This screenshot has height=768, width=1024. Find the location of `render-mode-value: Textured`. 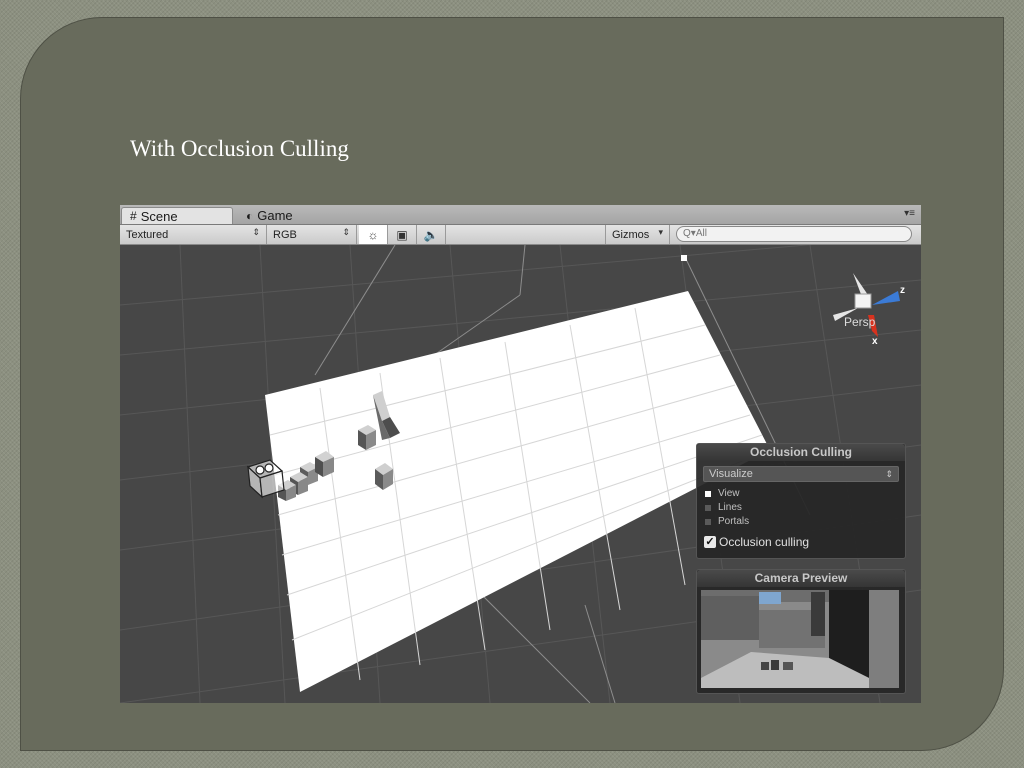

render-mode-value: Textured is located at coordinates (147, 234).